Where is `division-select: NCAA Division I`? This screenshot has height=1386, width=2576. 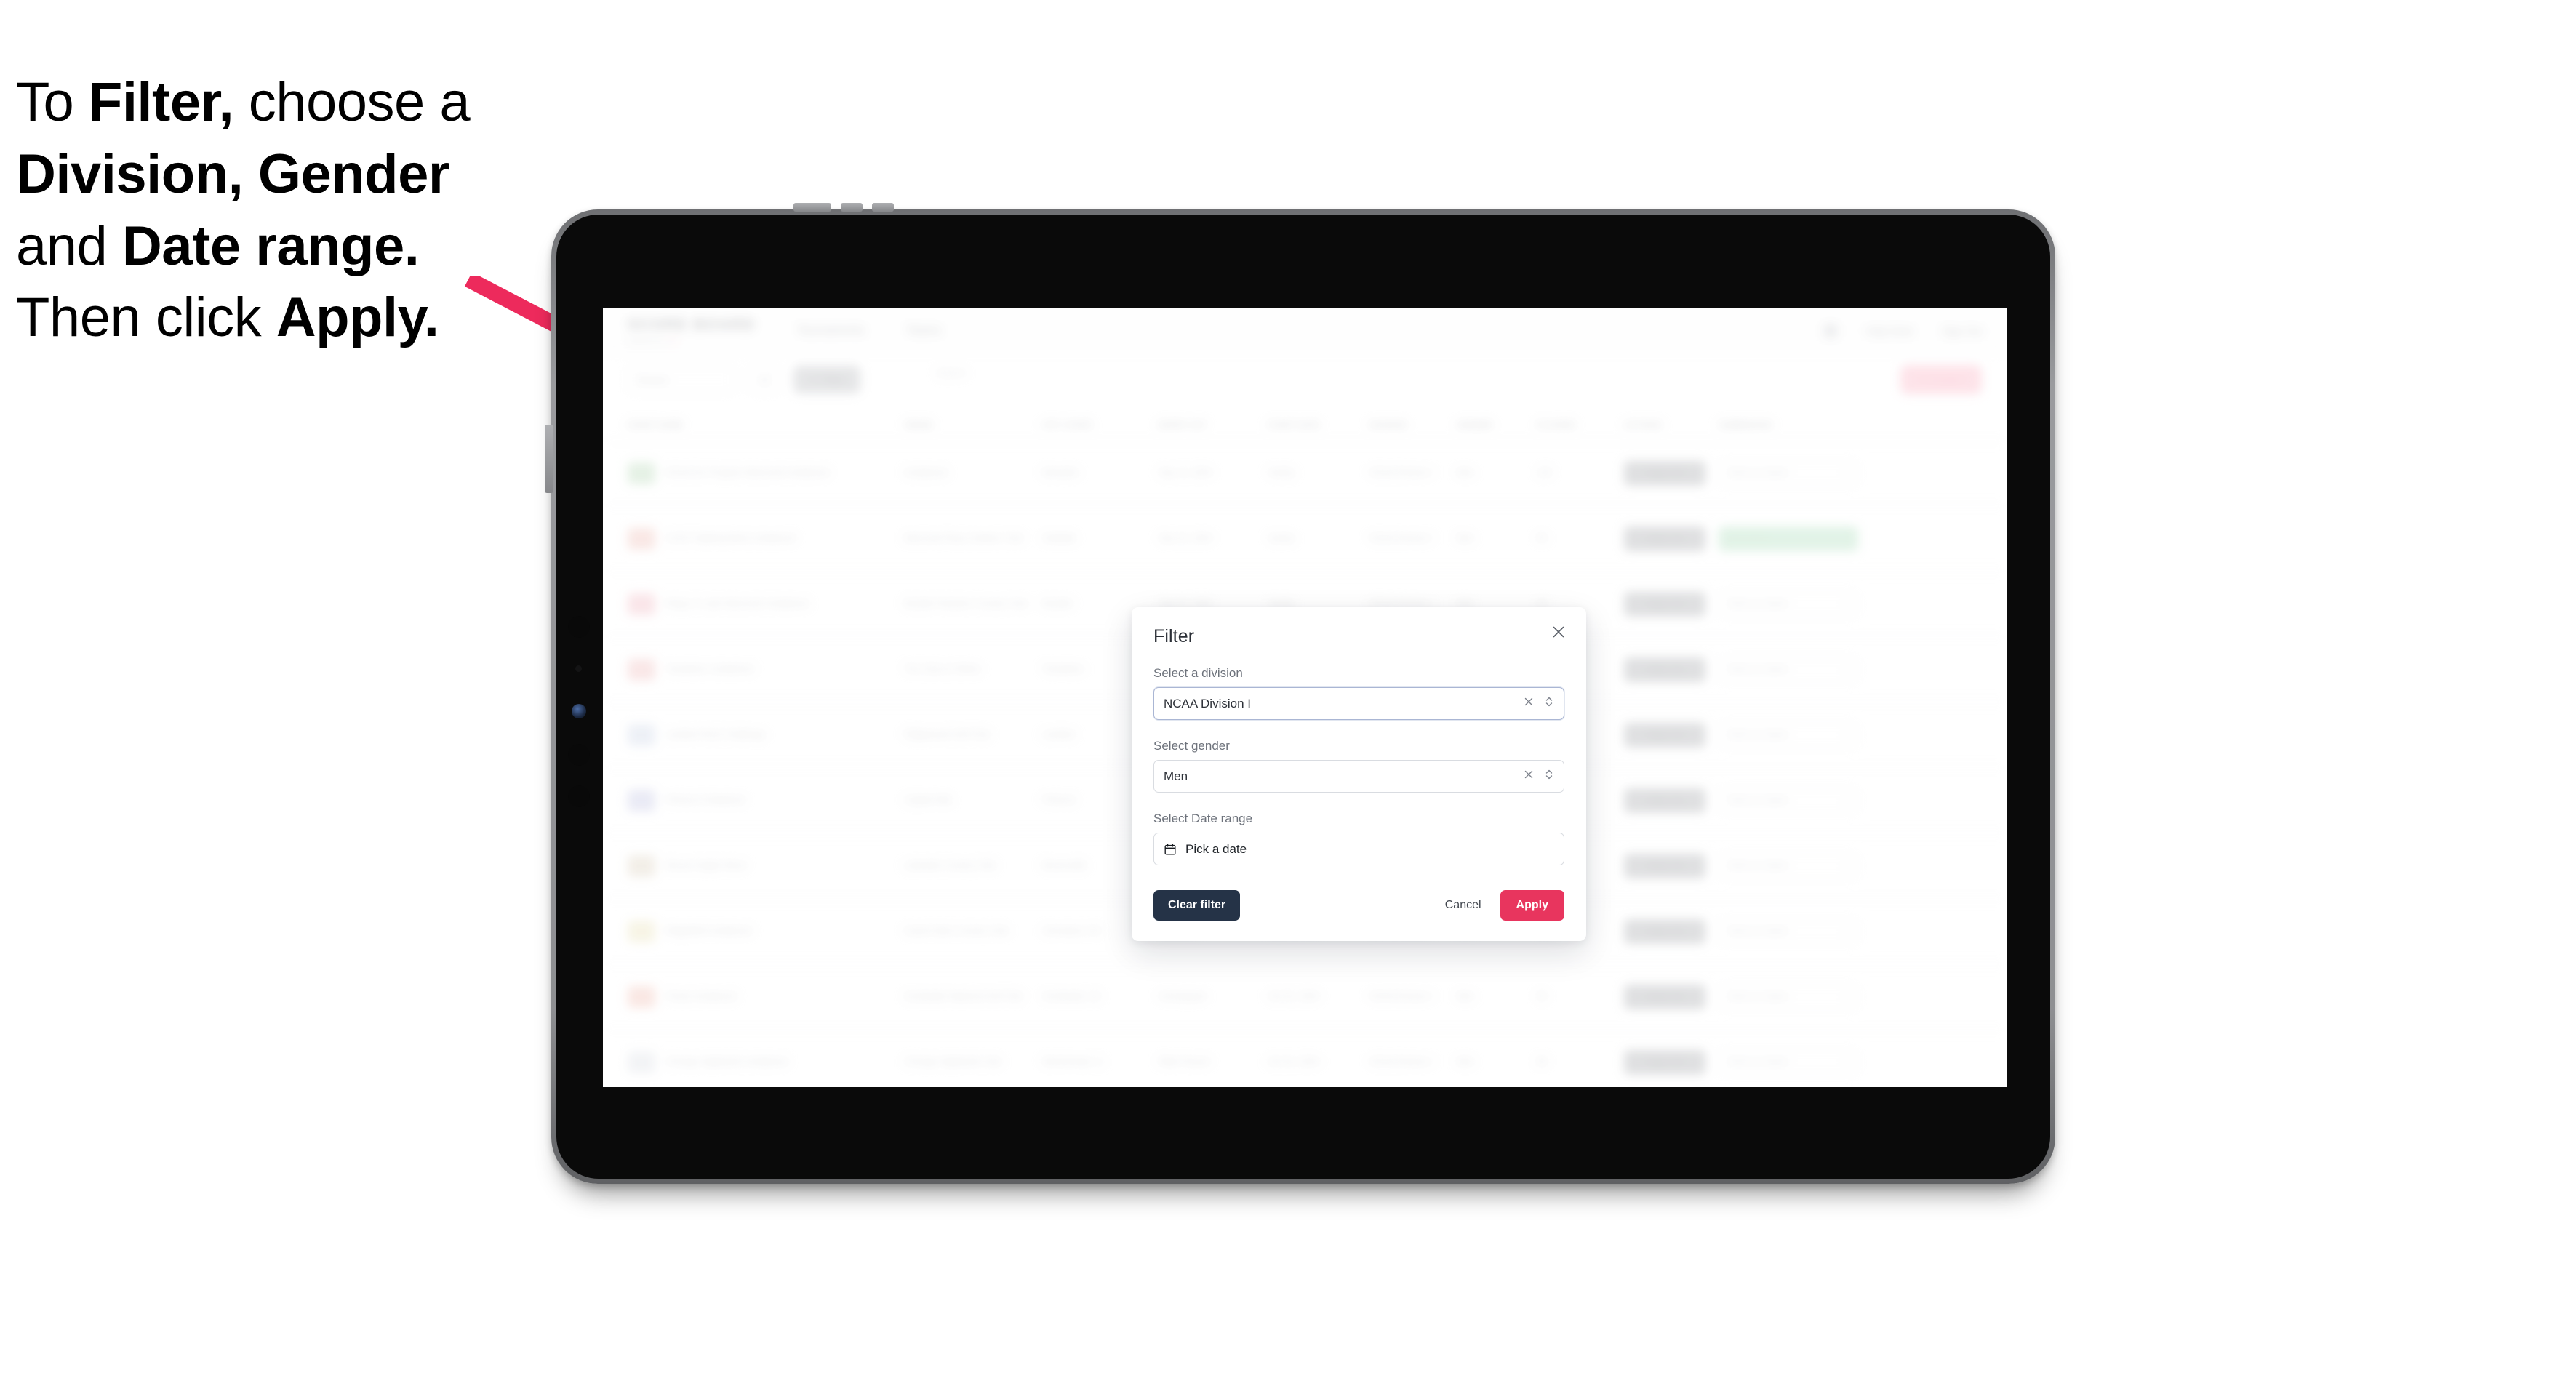 division-select: NCAA Division I is located at coordinates (1358, 704).